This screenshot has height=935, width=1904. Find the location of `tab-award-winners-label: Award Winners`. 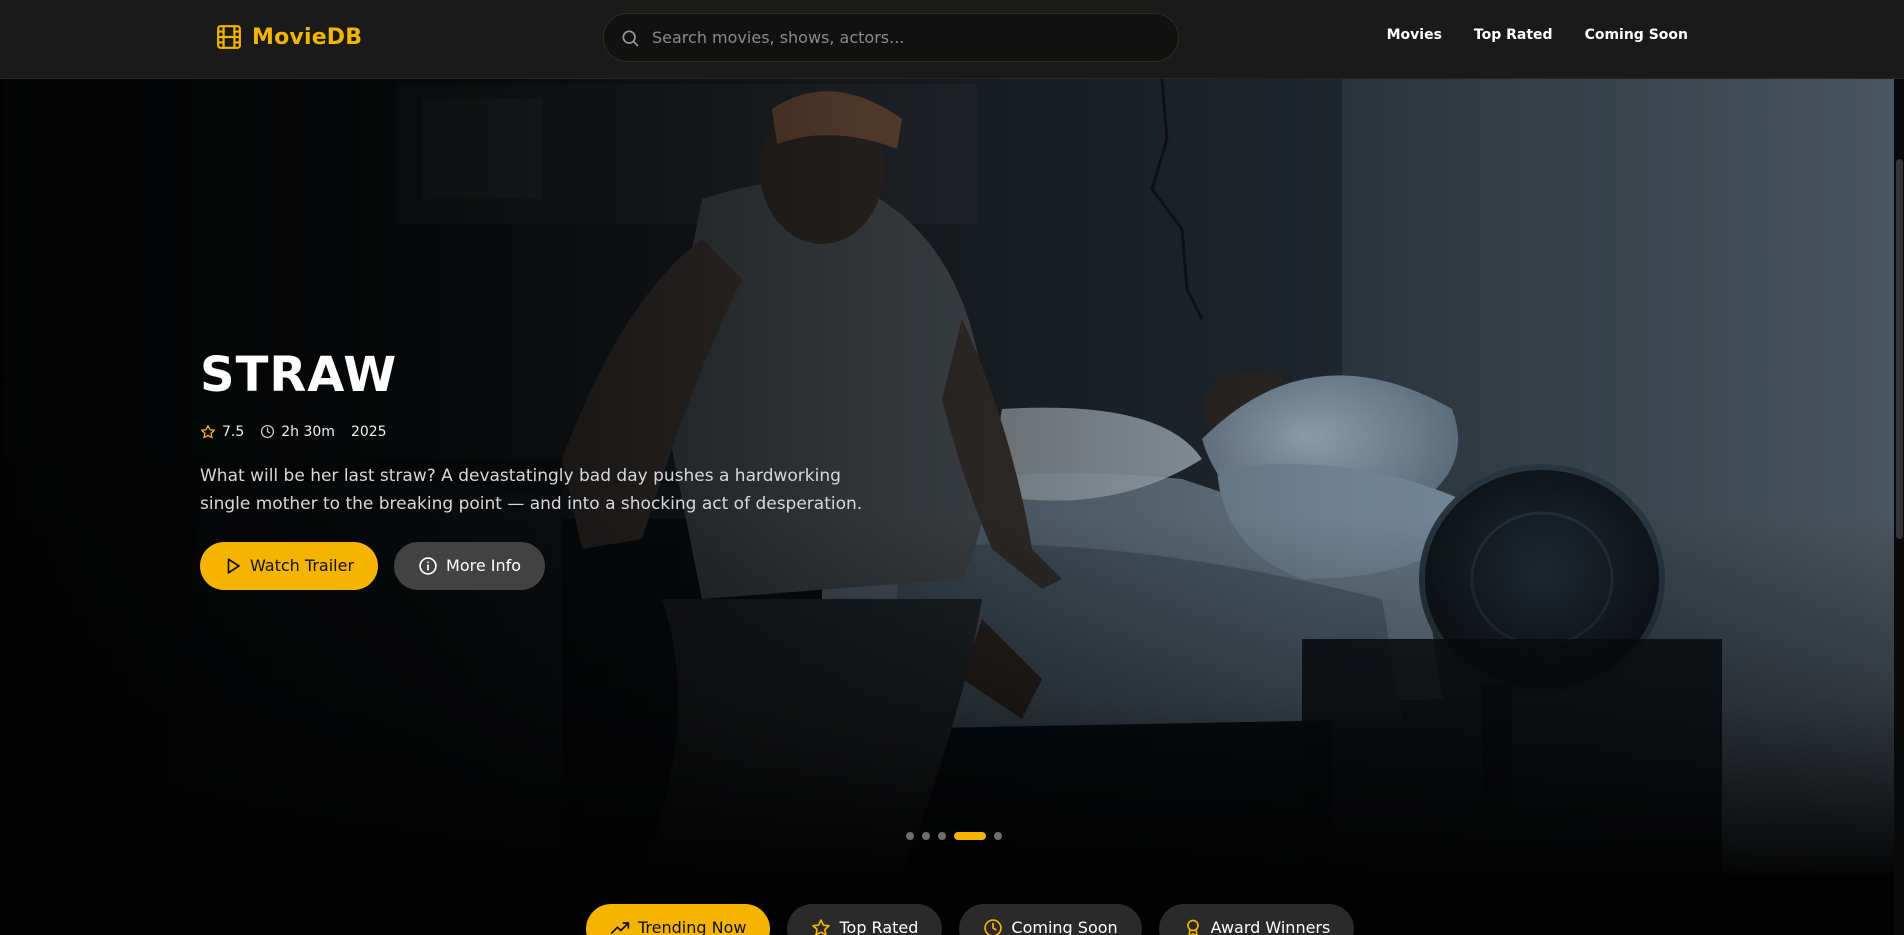

tab-award-winners-label: Award Winners is located at coordinates (1270, 926).